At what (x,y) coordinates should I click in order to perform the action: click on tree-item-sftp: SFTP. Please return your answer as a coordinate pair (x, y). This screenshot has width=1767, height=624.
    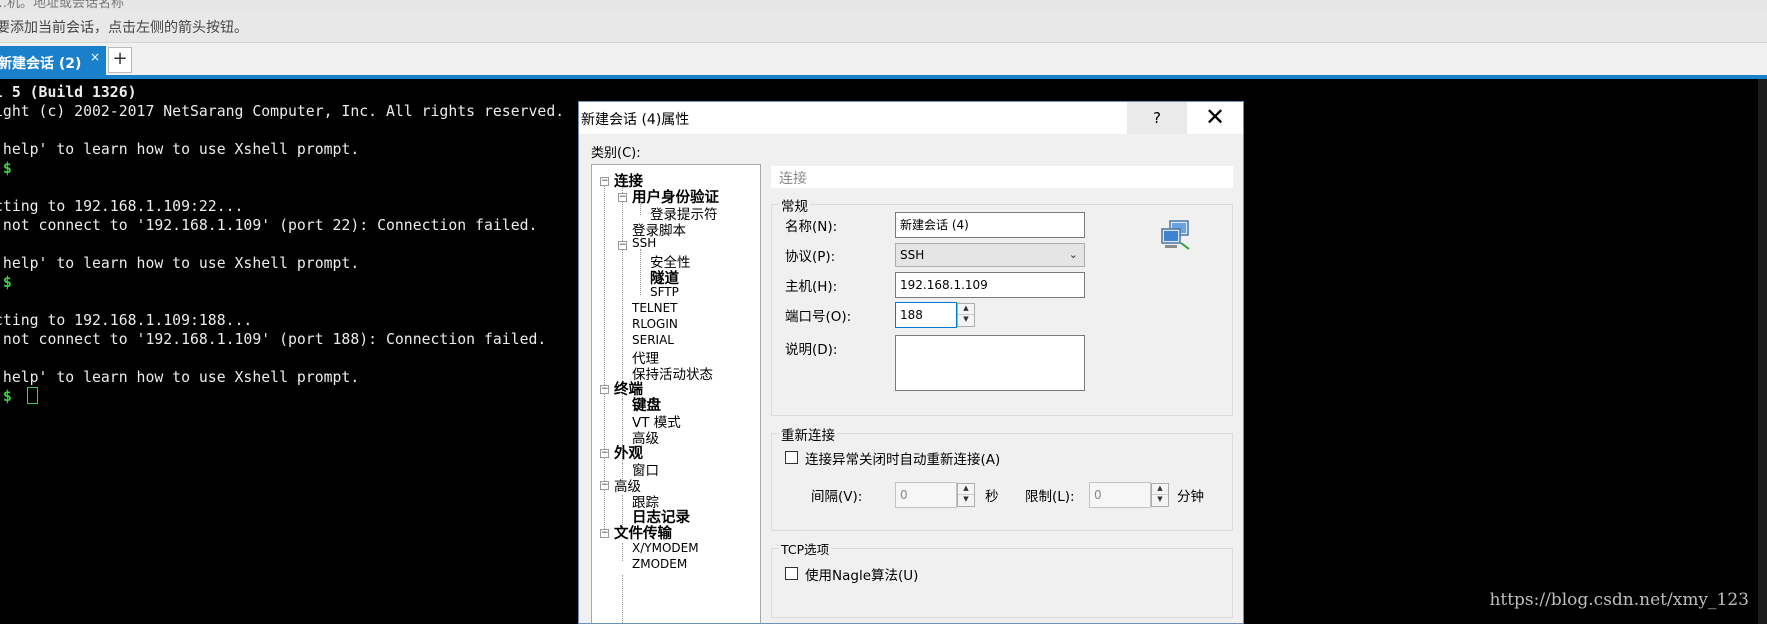
    Looking at the image, I should click on (664, 292).